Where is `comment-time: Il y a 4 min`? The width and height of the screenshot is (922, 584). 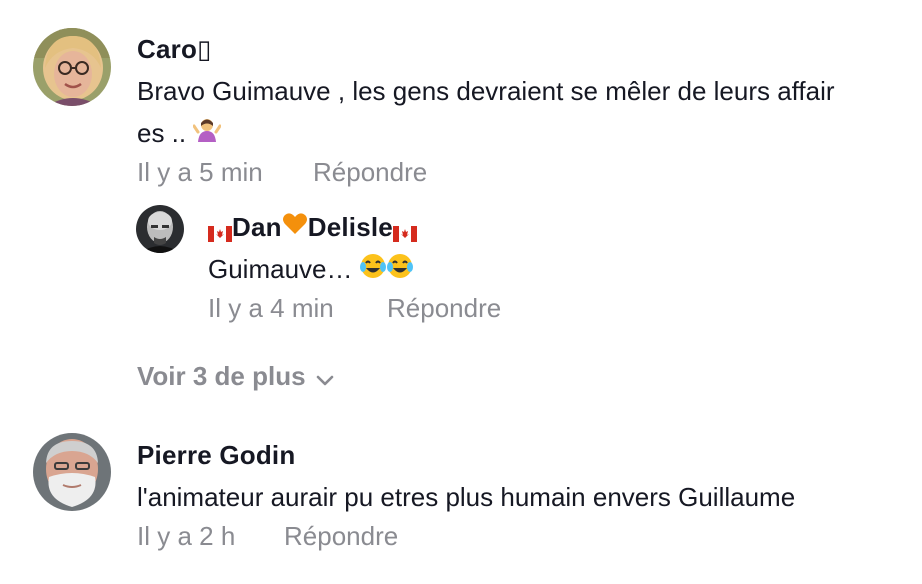
comment-time: Il y a 4 min is located at coordinates (271, 308).